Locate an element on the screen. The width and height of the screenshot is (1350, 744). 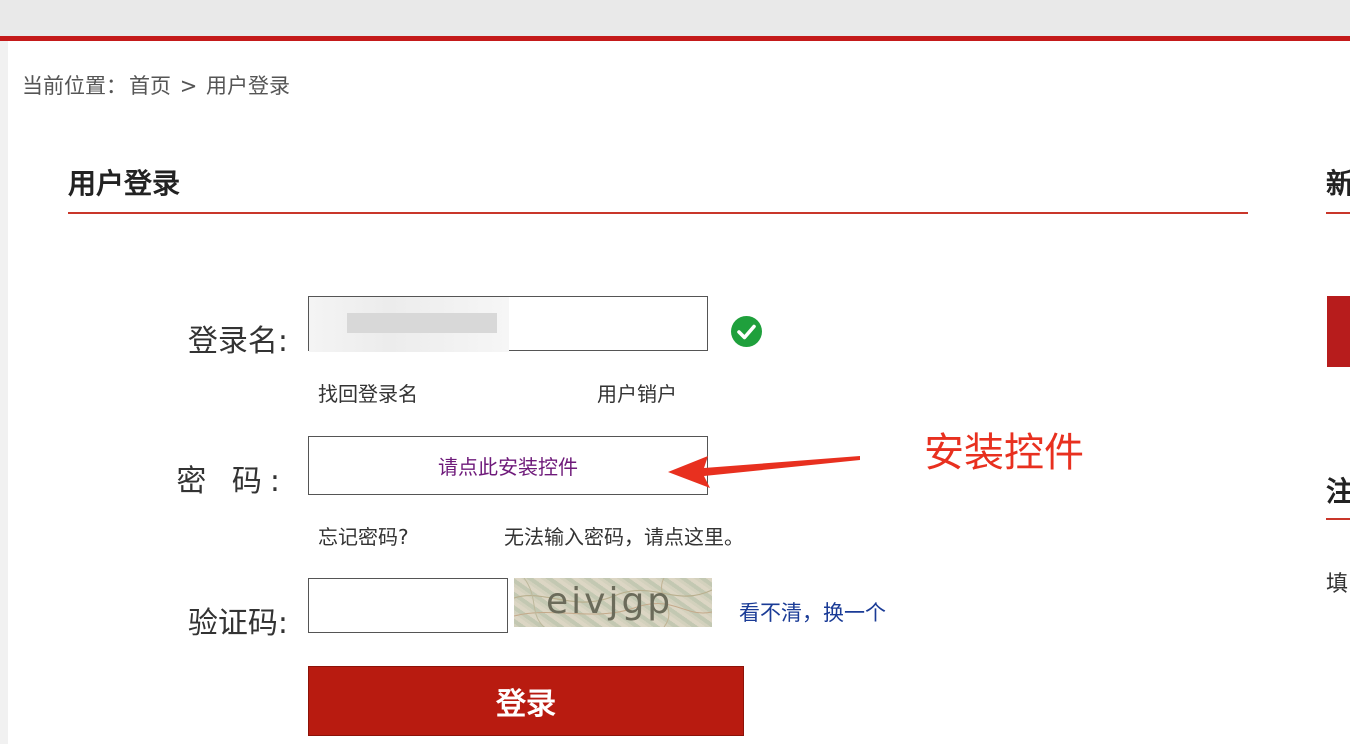
password-field: 请点此安装控件 is located at coordinates (508, 465).